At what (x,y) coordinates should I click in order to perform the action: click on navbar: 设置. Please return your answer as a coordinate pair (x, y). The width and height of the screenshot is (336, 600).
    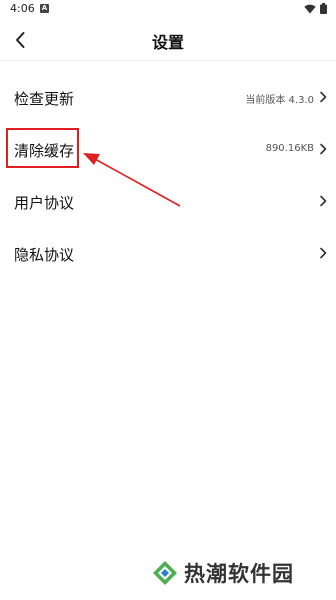
    Looking at the image, I should click on (168, 40).